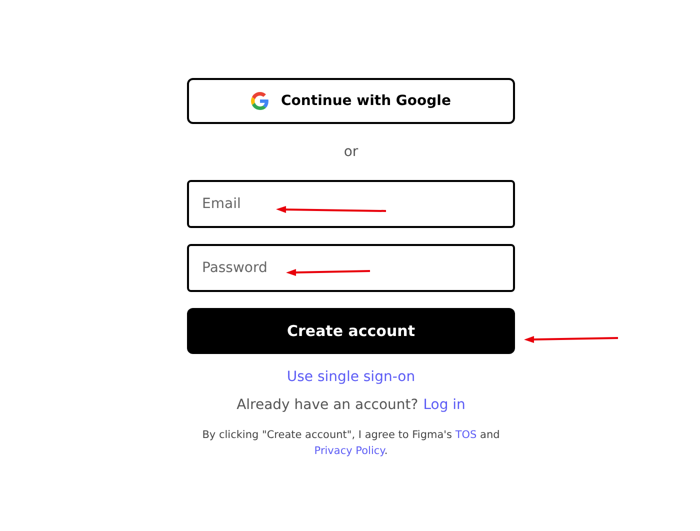  What do you see at coordinates (351, 101) in the screenshot?
I see `google-signin-button: Continue with Google` at bounding box center [351, 101].